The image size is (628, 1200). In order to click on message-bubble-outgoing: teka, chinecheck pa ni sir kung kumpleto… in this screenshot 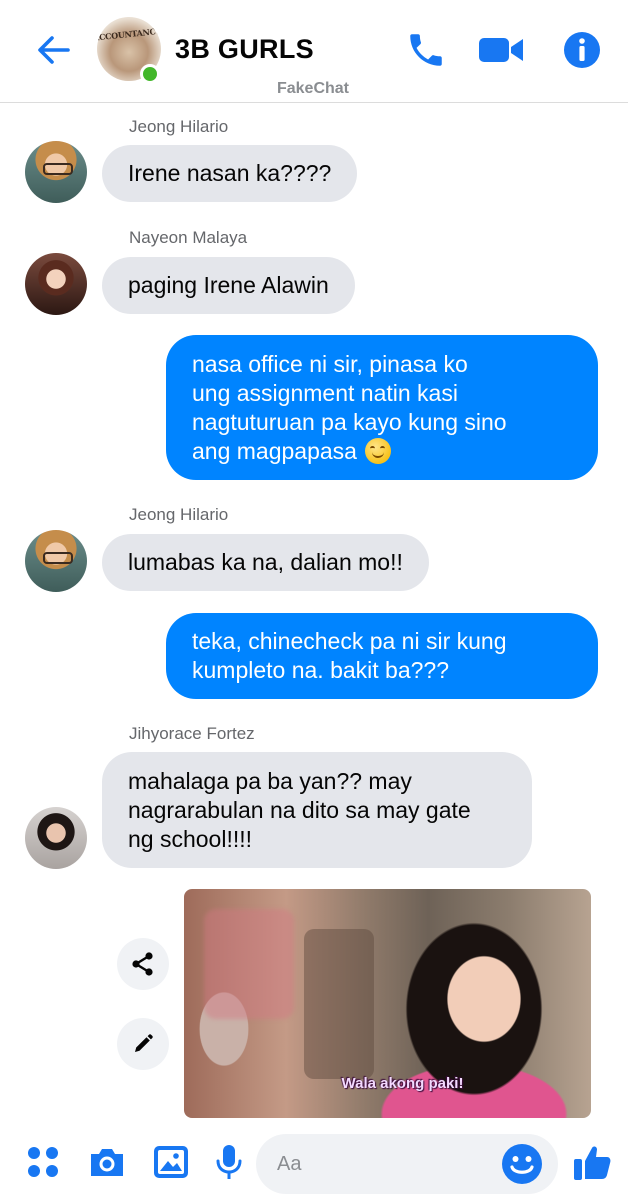, I will do `click(382, 656)`.